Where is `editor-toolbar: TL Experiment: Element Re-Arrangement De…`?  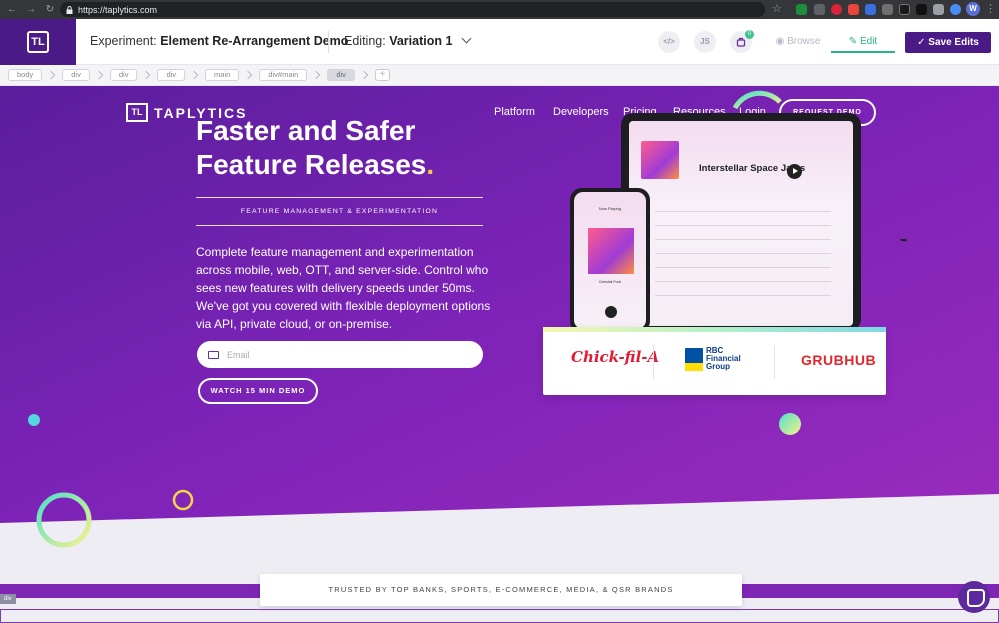
editor-toolbar: TL Experiment: Element Re-Arrangement De… is located at coordinates (499, 42).